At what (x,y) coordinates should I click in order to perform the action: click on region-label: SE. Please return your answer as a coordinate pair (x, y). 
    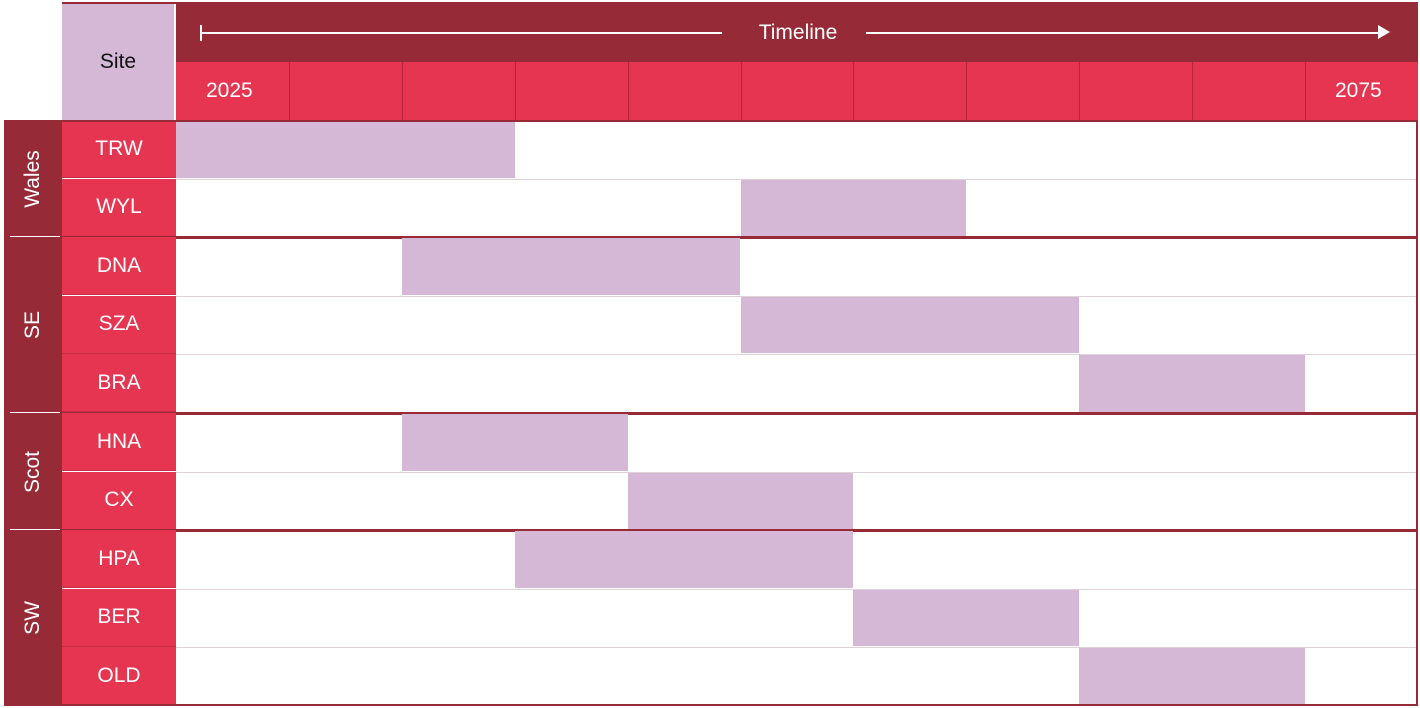
    Looking at the image, I should click on (32, 325).